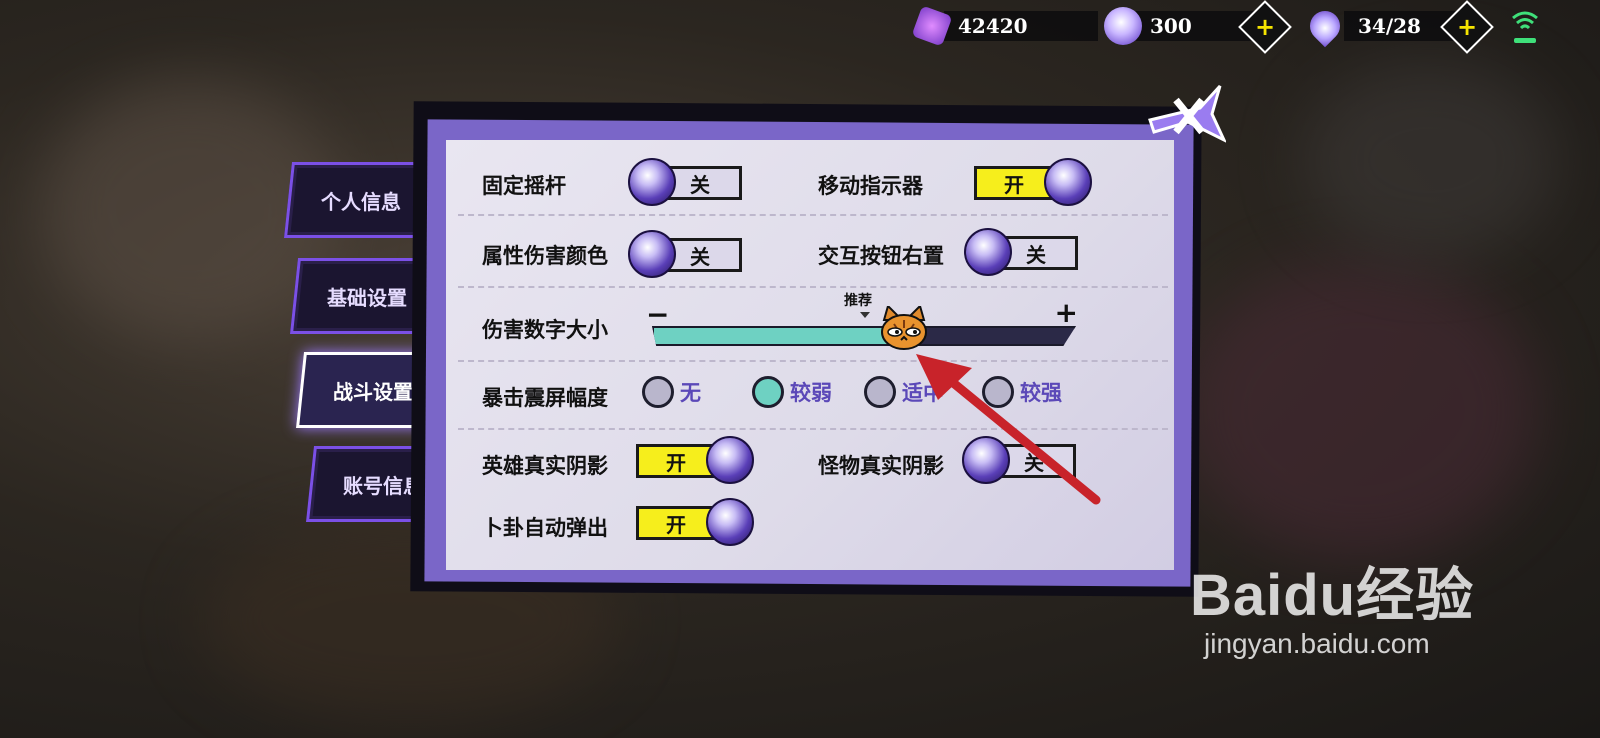 The width and height of the screenshot is (1600, 738). I want to click on watermark: Baidu经验 jingyan.baidu.com, so click(1332, 604).